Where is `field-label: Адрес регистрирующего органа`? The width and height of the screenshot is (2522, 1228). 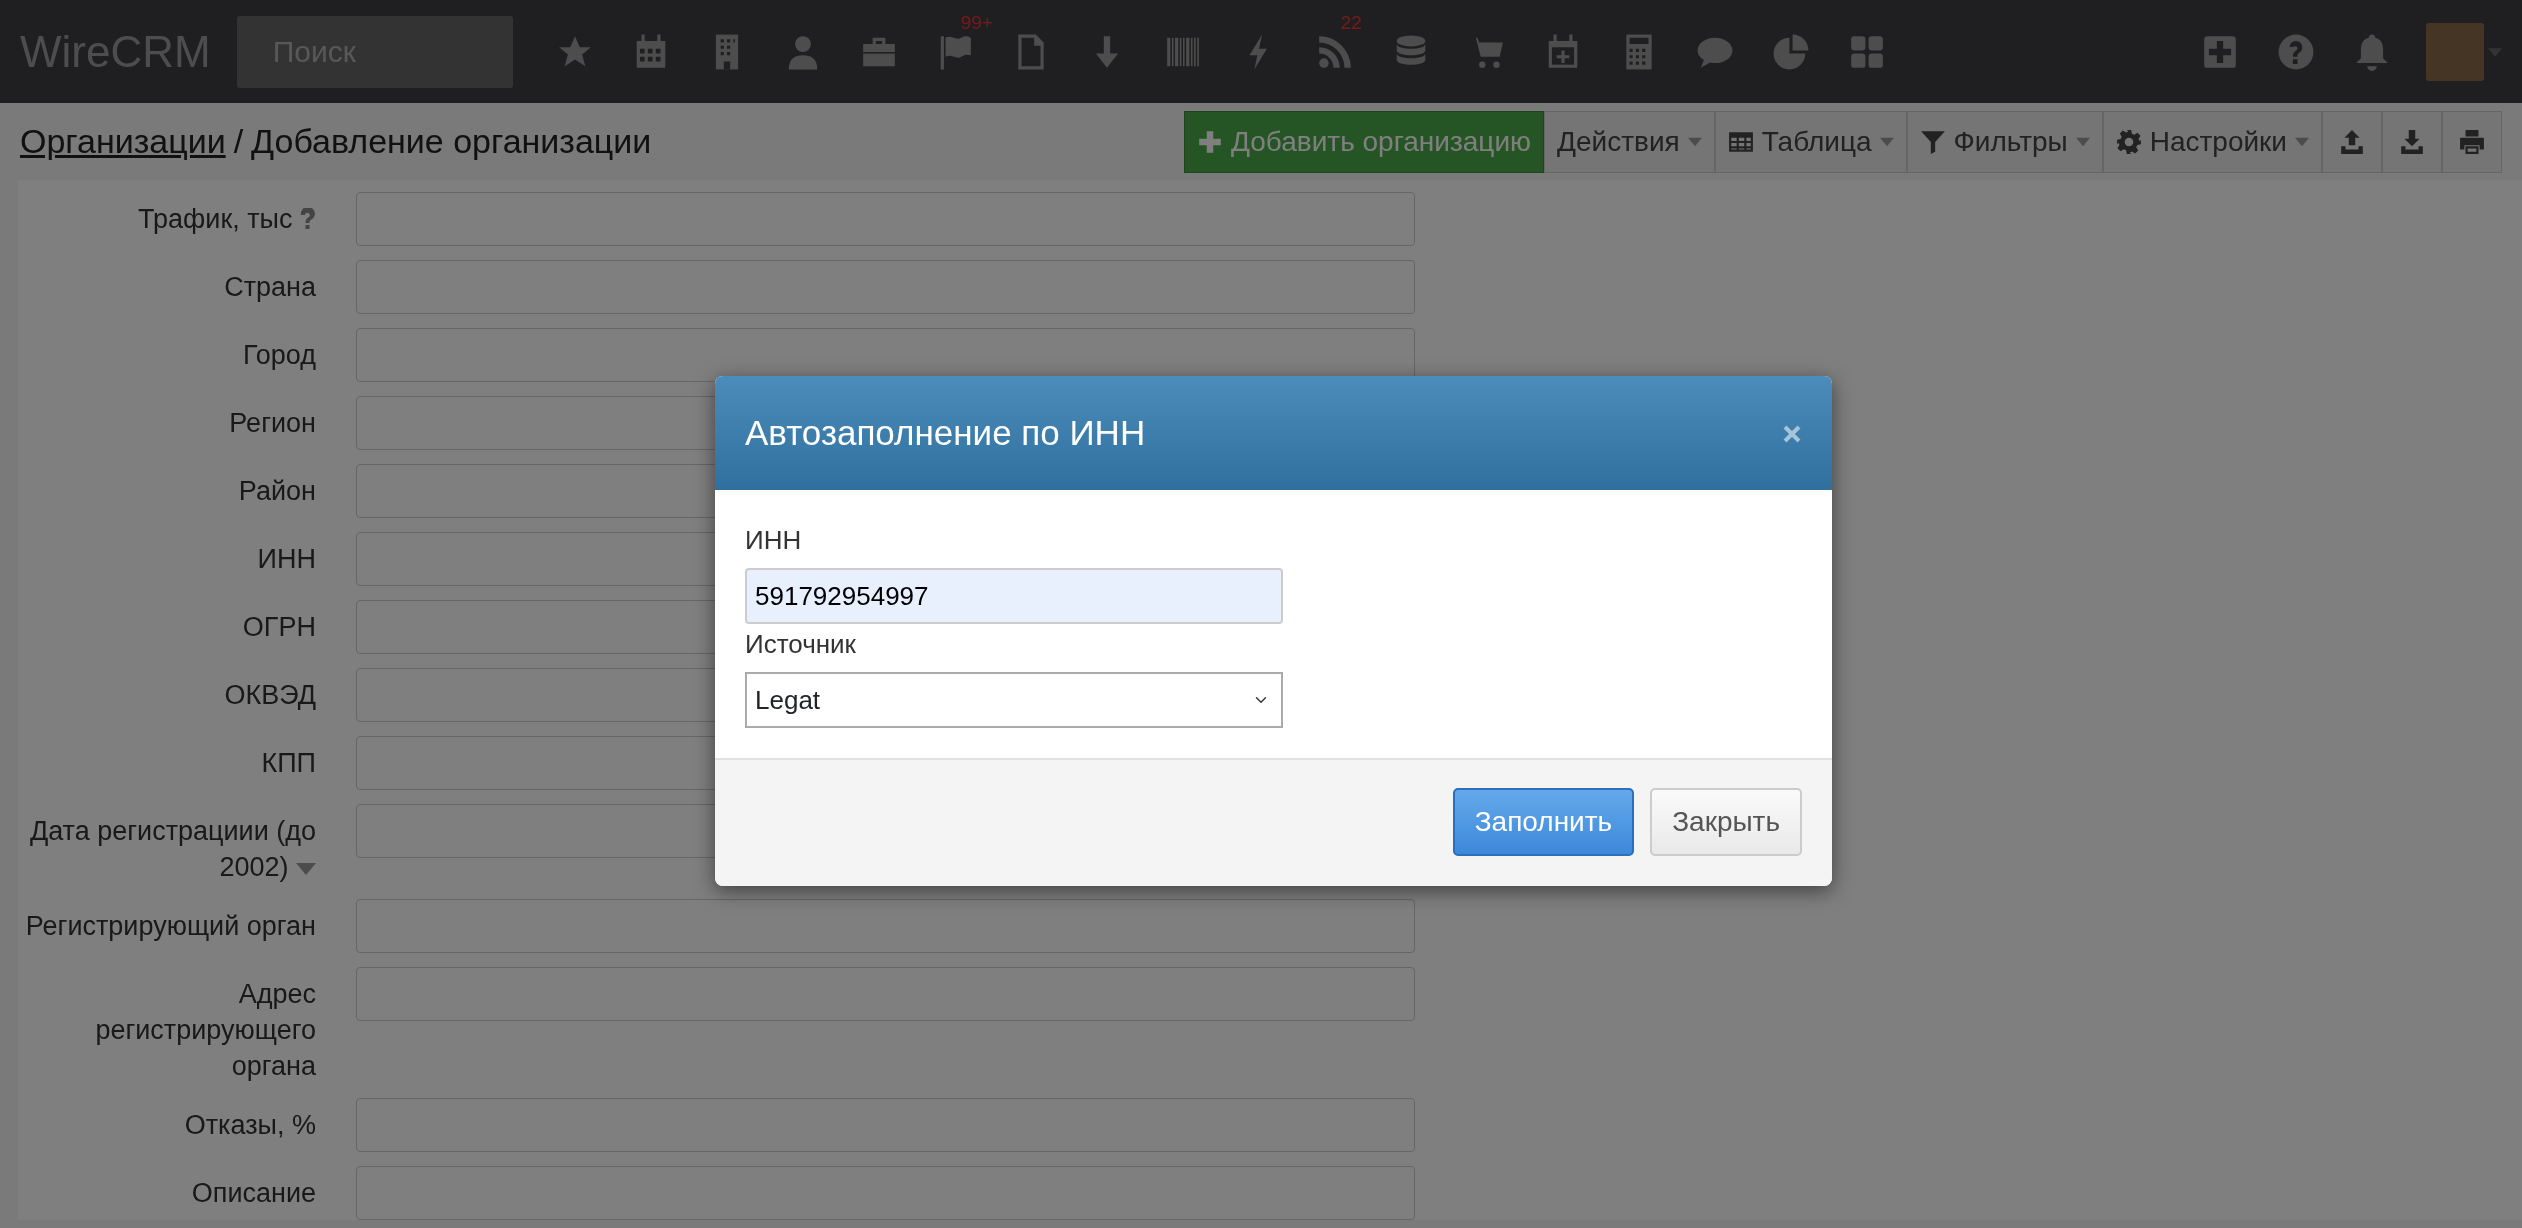 field-label: Адрес регистрирующего органа is located at coordinates (205, 1030).